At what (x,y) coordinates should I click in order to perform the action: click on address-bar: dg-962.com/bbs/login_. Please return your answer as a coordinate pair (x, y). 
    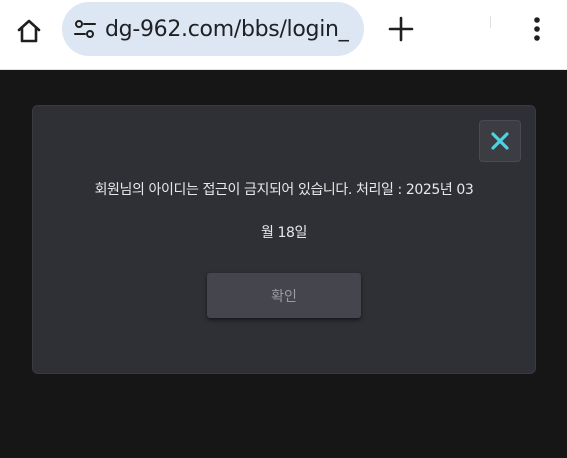
    Looking at the image, I should click on (213, 29).